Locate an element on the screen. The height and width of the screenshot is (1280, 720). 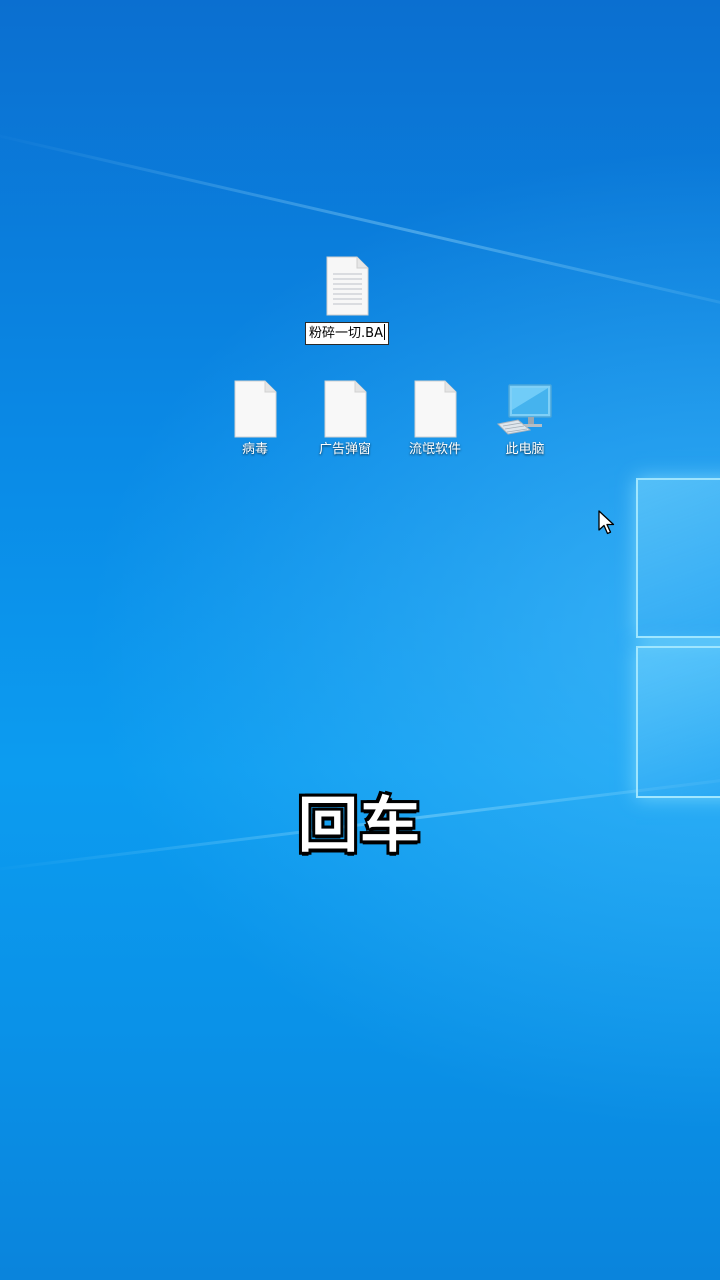
desktop-icon-label: 此电脑 is located at coordinates (525, 449).